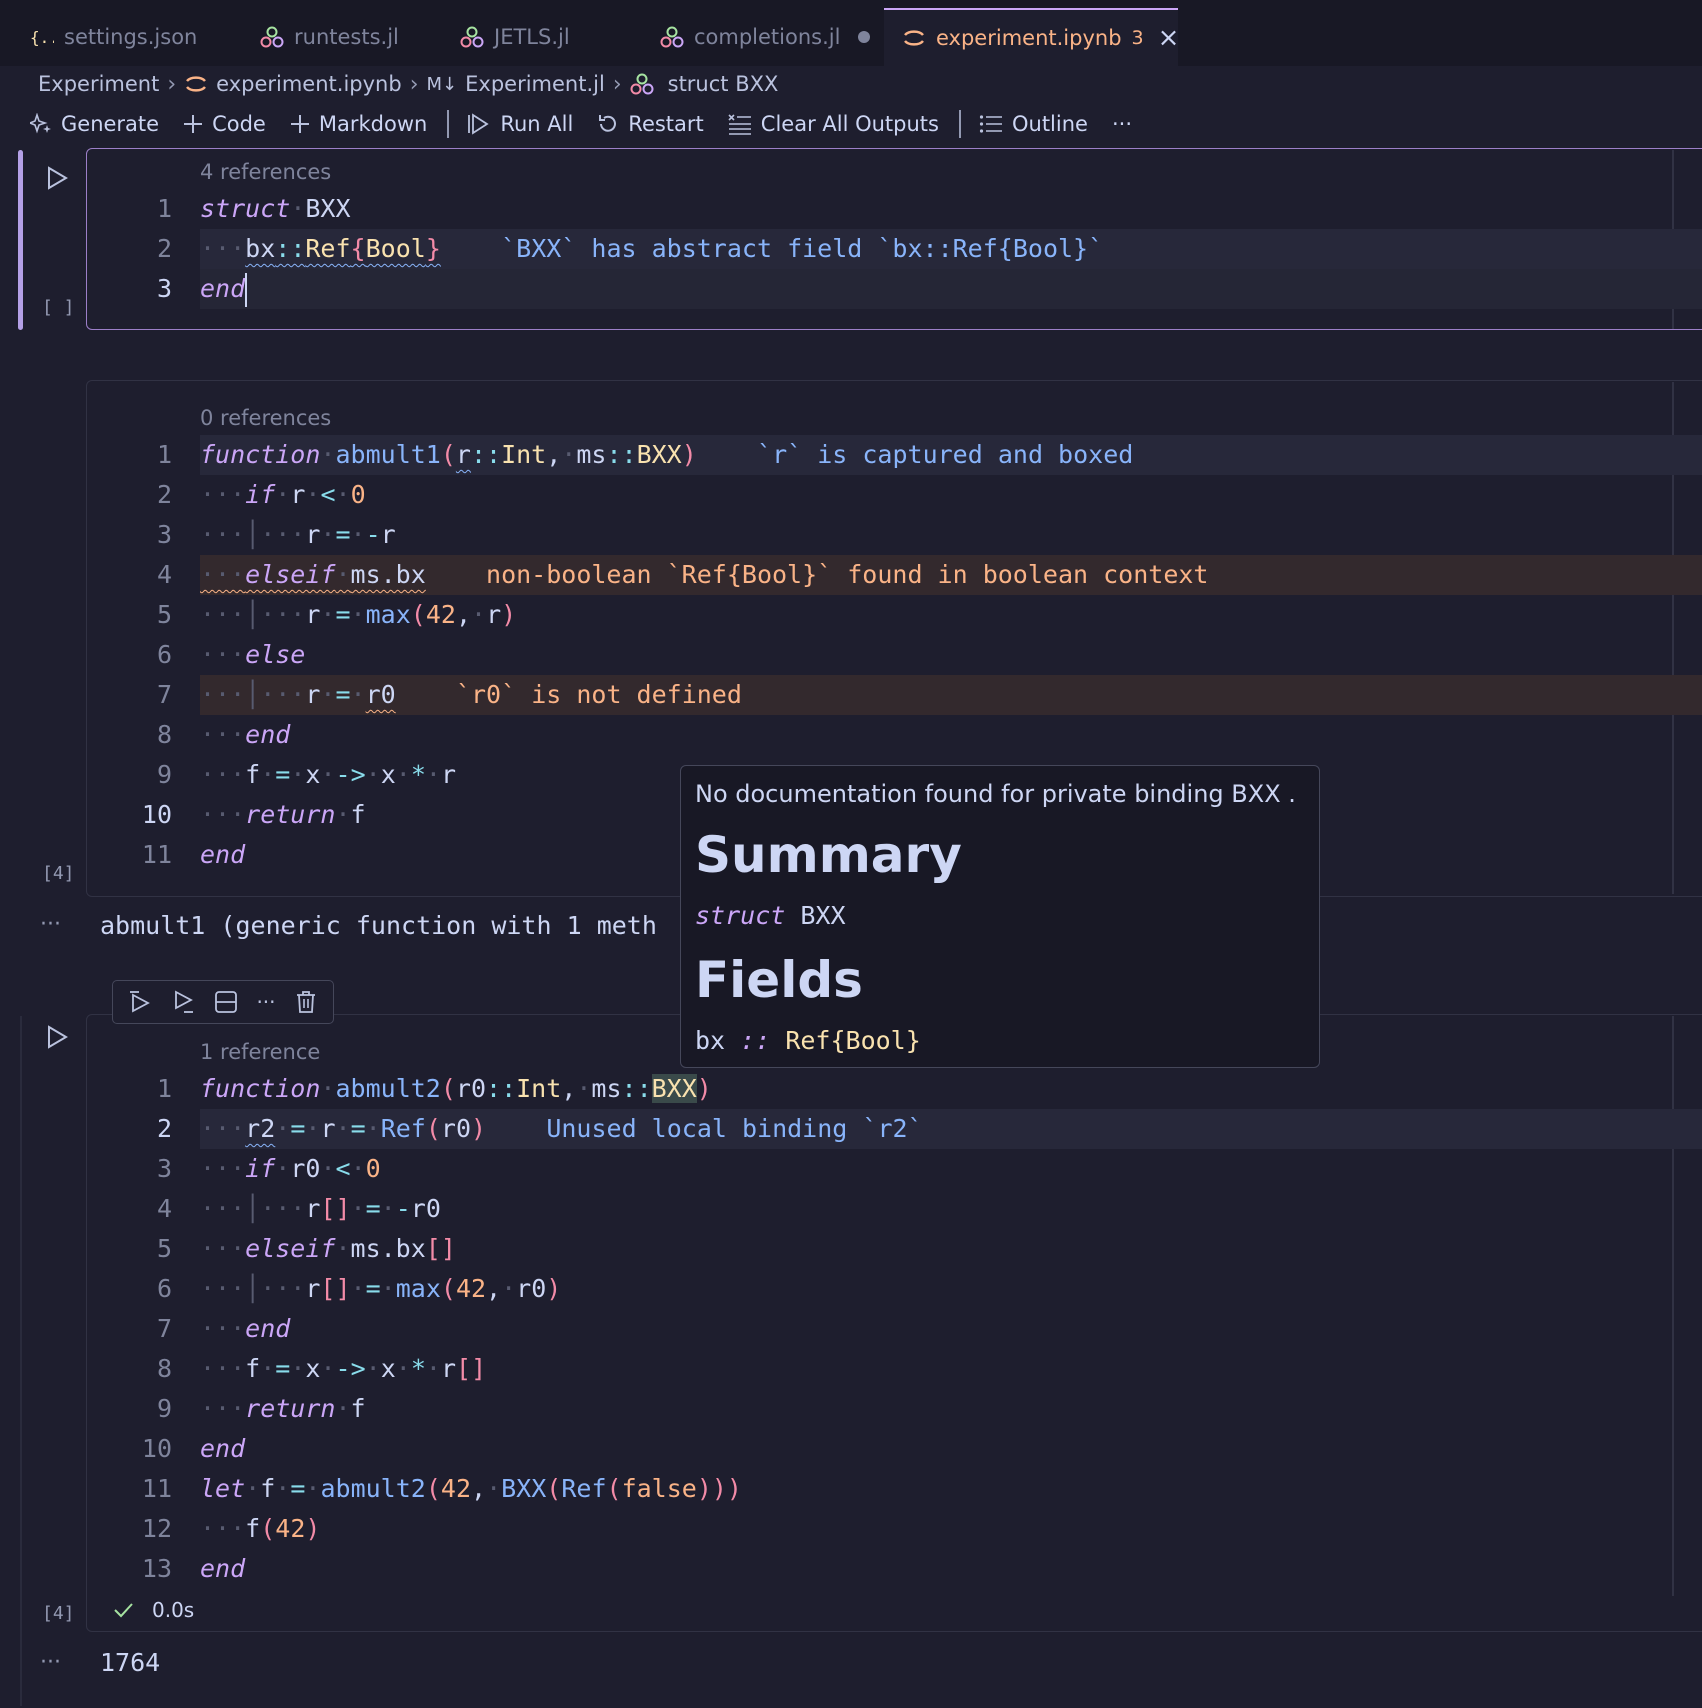 This screenshot has height=1708, width=1702. What do you see at coordinates (343, 1368) in the screenshot?
I see `code-line: ···f·=·x·->·x·*·r[]` at bounding box center [343, 1368].